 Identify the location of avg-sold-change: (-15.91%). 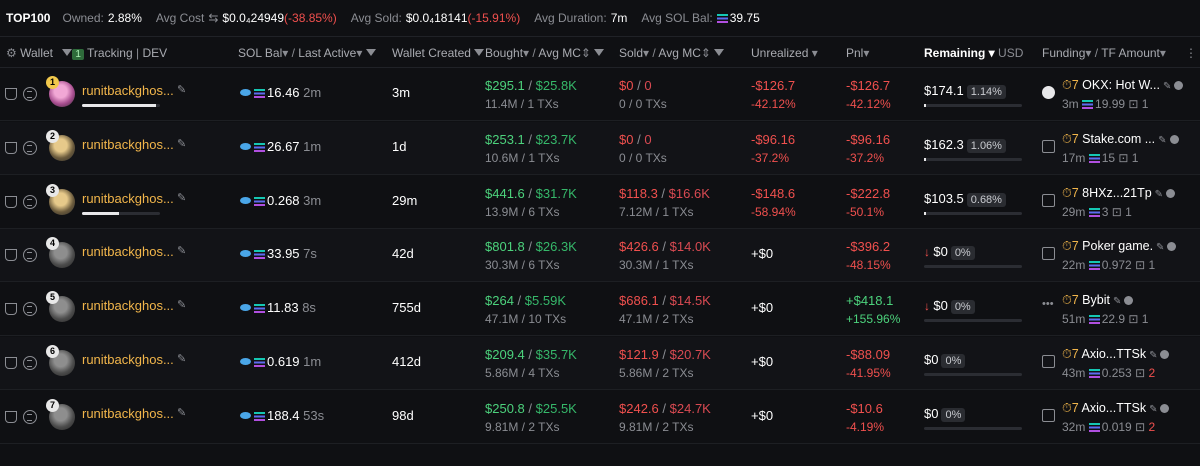
(494, 18).